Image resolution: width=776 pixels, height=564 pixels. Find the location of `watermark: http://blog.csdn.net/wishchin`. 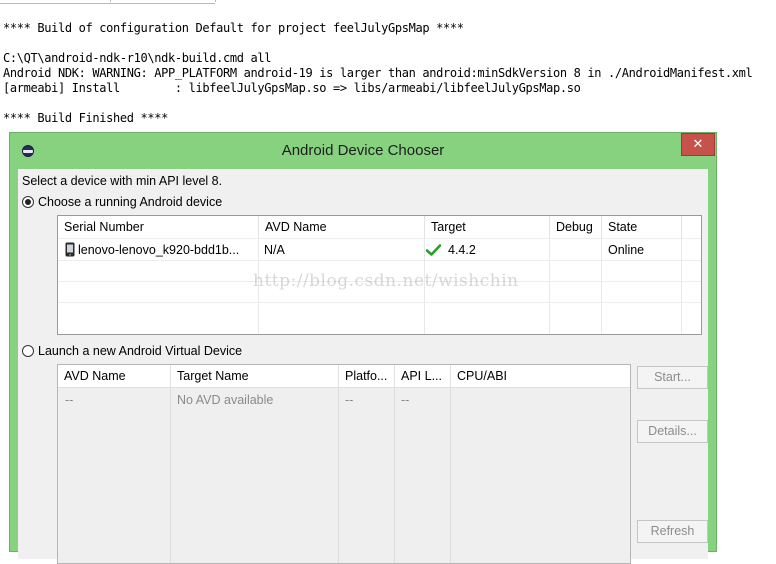

watermark: http://blog.csdn.net/wishchin is located at coordinates (386, 281).